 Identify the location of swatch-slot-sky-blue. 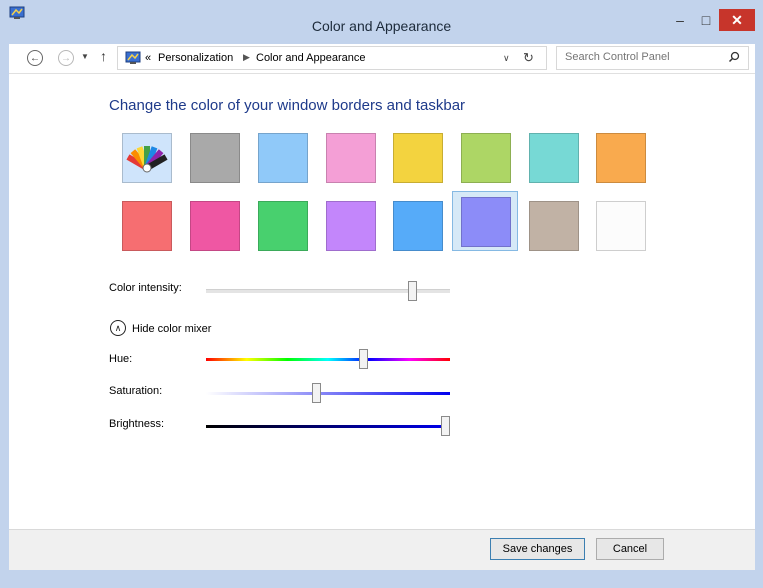
(283, 158).